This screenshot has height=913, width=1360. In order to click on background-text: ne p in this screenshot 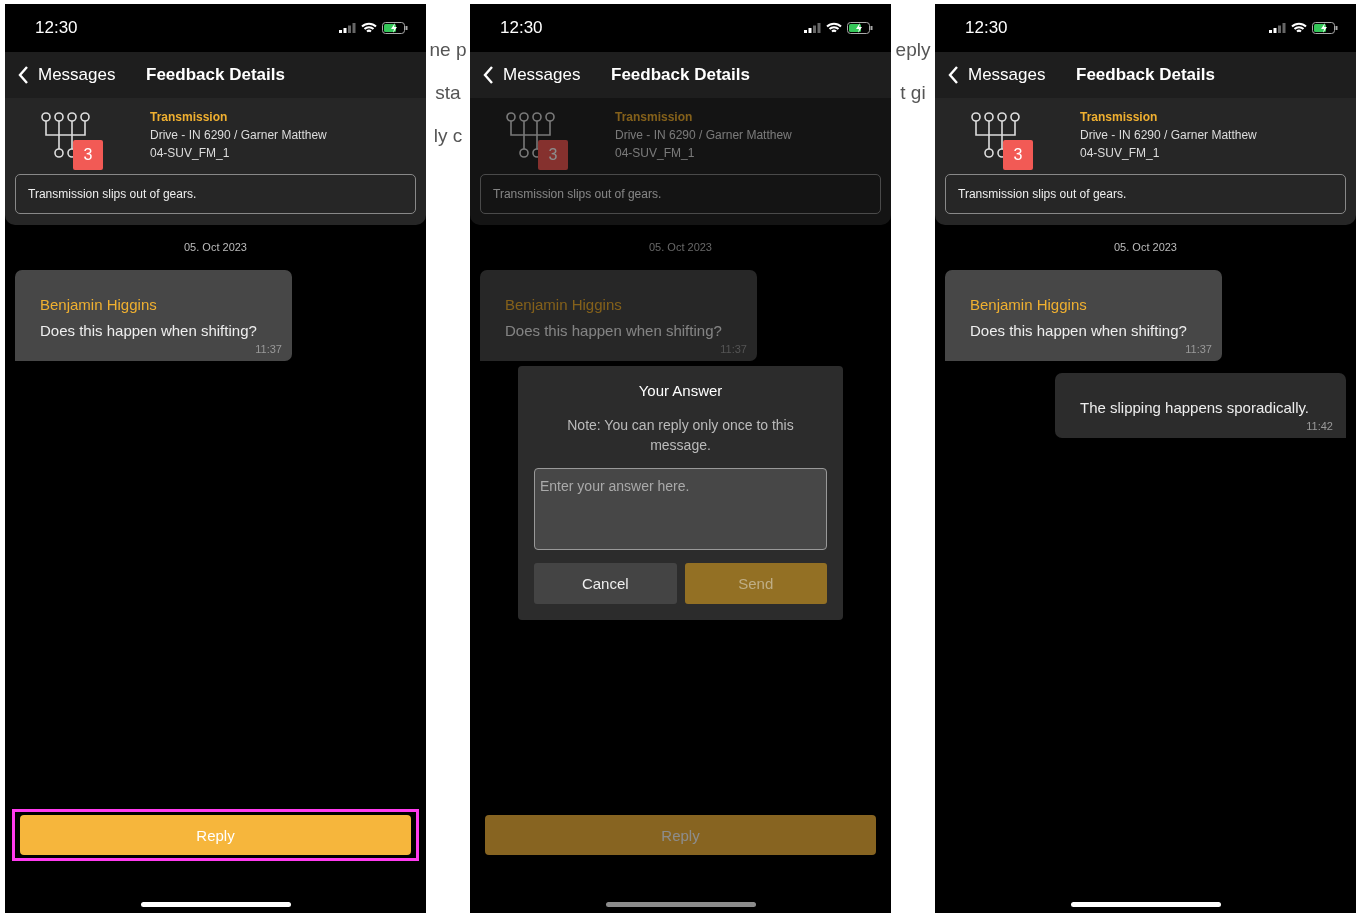, I will do `click(448, 50)`.